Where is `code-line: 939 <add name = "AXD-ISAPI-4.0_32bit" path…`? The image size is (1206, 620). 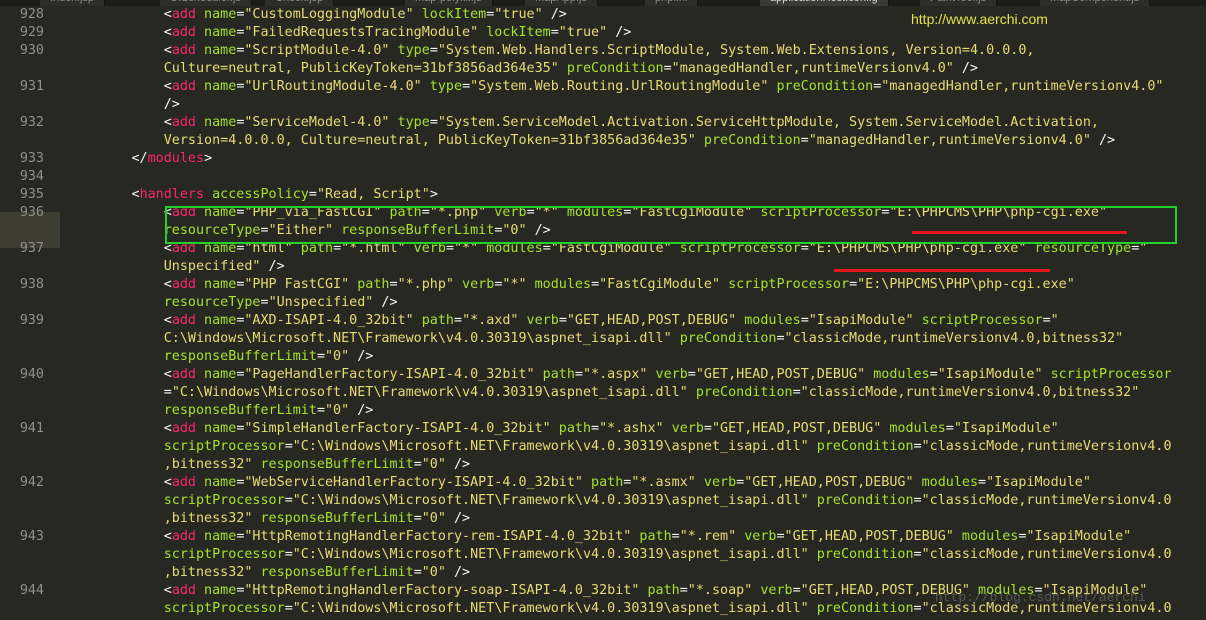
code-line: 939 <add name = "AXD-ISAPI-4.0_32bit" path… is located at coordinates (603, 321).